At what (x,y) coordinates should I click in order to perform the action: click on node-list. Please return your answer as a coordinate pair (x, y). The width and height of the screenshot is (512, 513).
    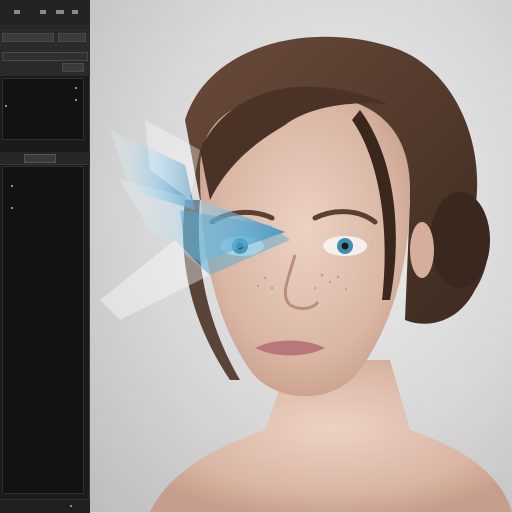
    Looking at the image, I should click on (43, 330).